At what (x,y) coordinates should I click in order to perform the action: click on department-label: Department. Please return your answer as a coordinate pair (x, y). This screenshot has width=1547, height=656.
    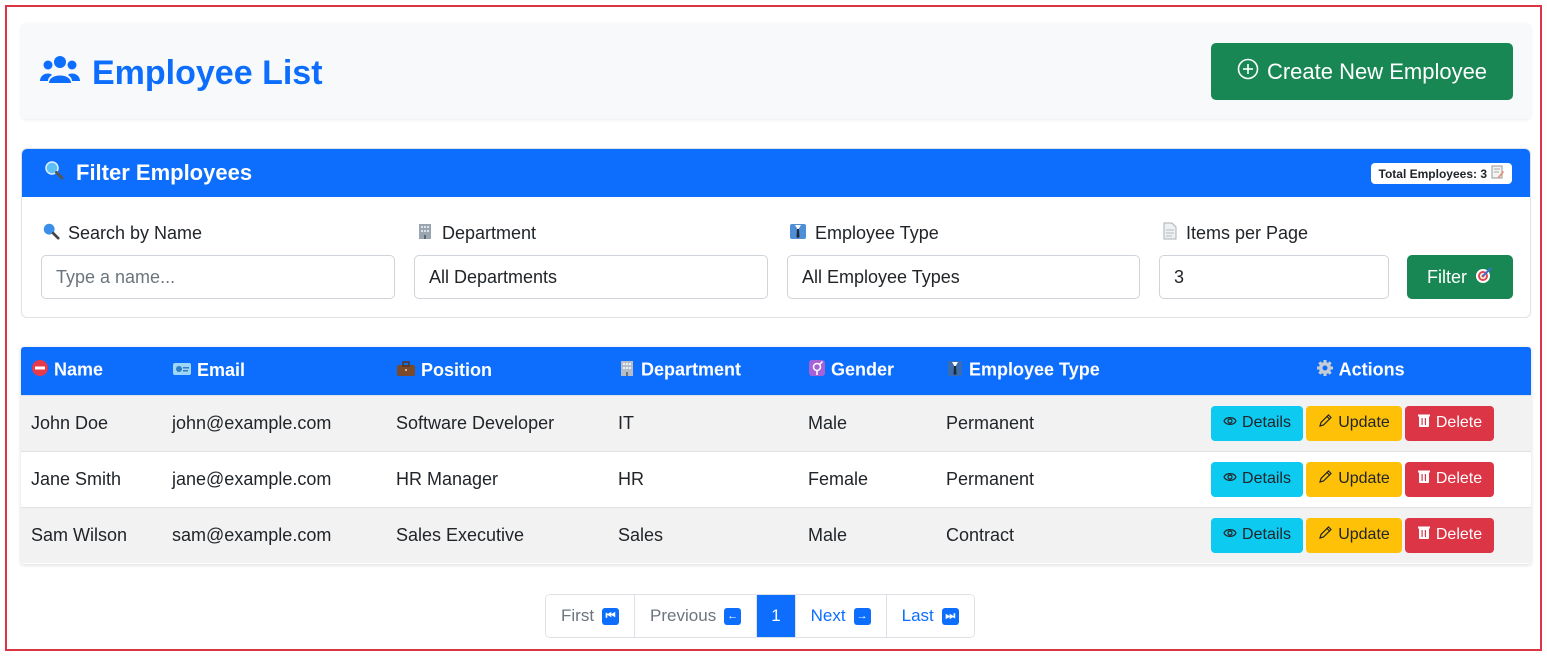
    Looking at the image, I should click on (476, 233).